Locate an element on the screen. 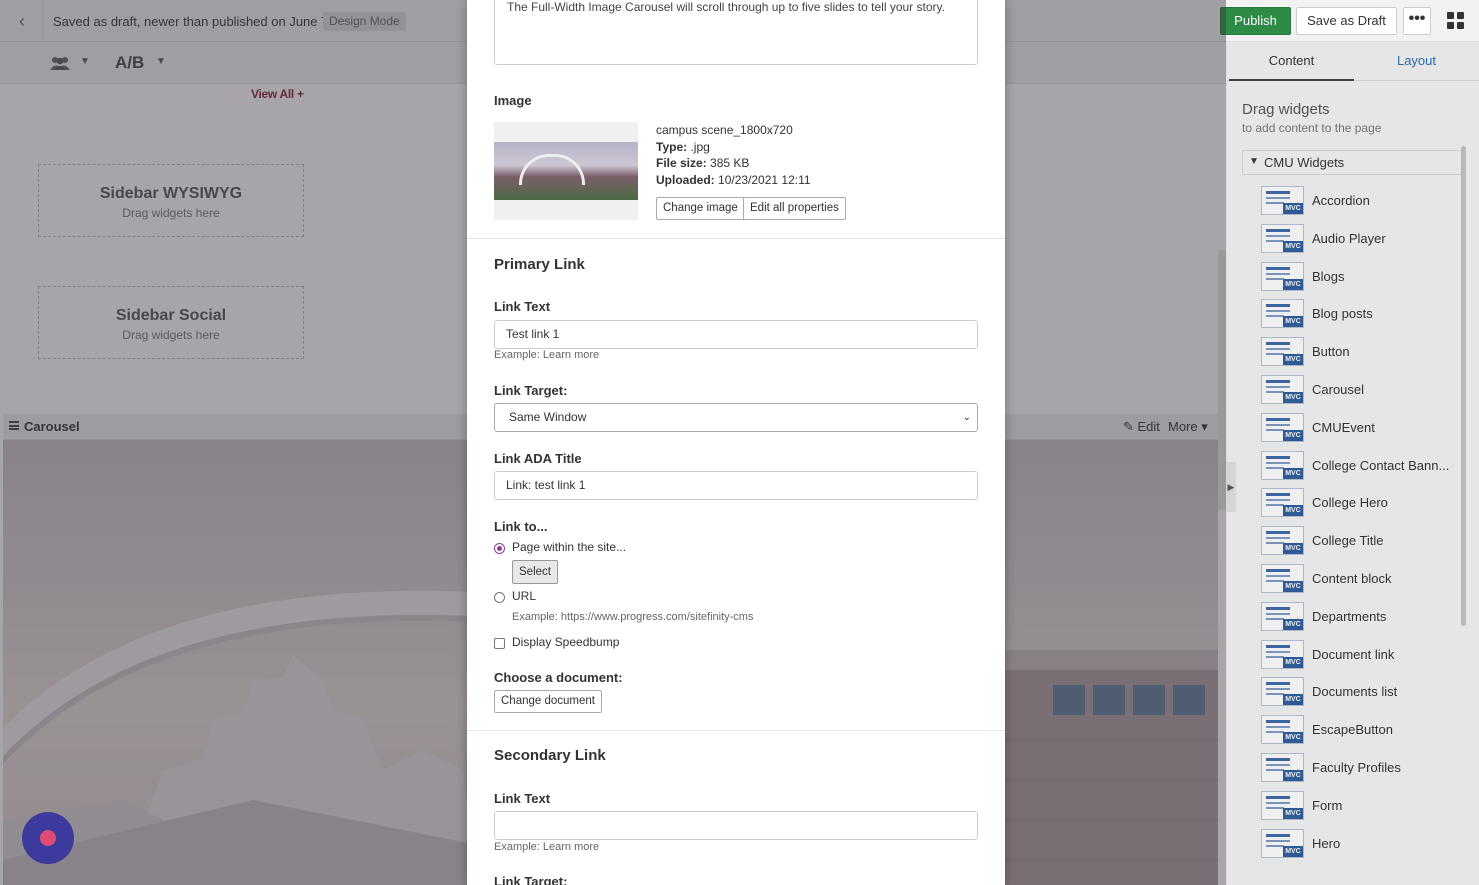 Image resolution: width=1479 pixels, height=885 pixels. image-type: Type: .jpg is located at coordinates (683, 147).